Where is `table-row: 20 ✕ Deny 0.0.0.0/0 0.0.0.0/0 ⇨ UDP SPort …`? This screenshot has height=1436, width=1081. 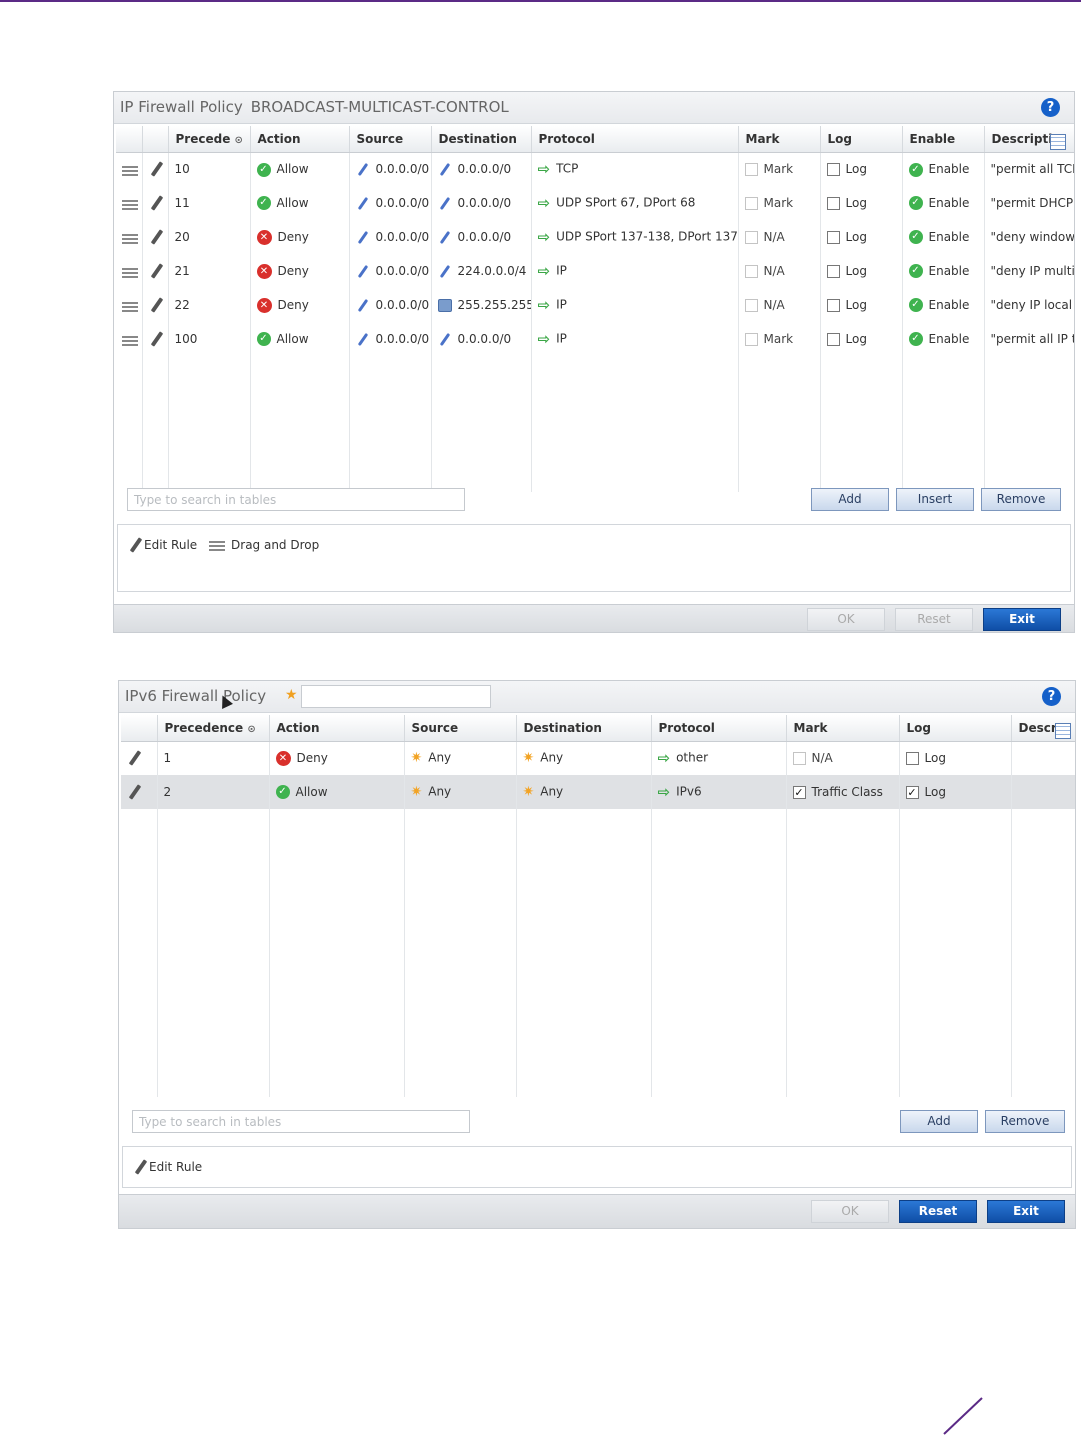
table-row: 20 ✕ Deny 0.0.0.0/0 0.0.0.0/0 ⇨ UDP SPort … is located at coordinates (595, 237).